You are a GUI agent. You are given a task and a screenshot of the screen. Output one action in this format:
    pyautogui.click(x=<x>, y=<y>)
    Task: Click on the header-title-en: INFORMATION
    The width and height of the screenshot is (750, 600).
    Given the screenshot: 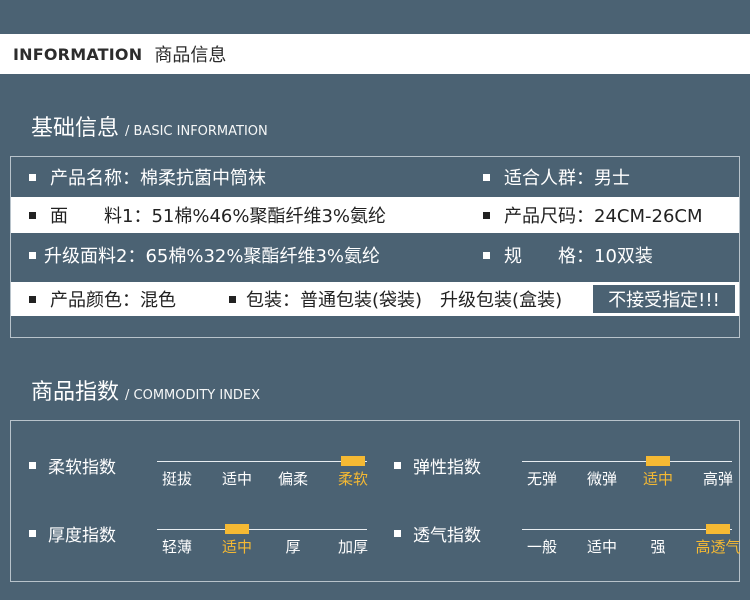 What is the action you would take?
    pyautogui.click(x=78, y=54)
    